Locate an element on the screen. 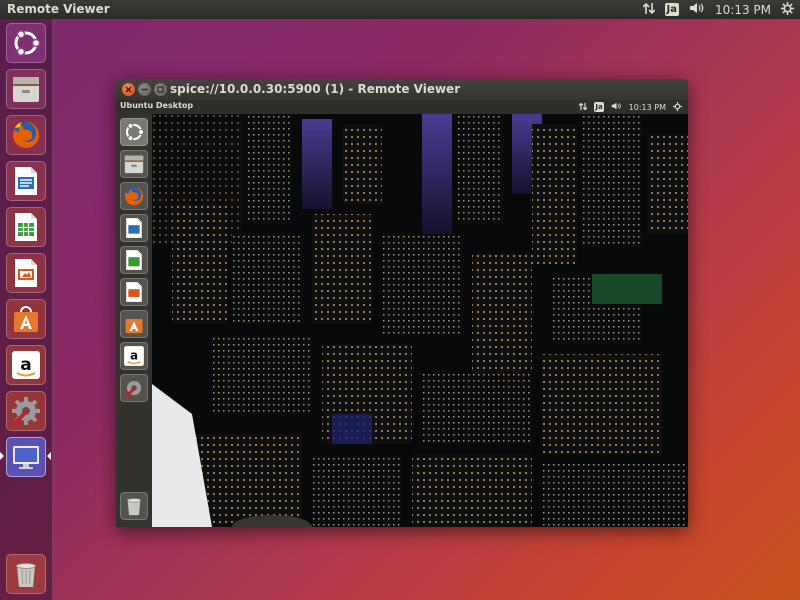 This screenshot has height=600, width=800. active-app-title: Remote Viewer is located at coordinates (58, 9).